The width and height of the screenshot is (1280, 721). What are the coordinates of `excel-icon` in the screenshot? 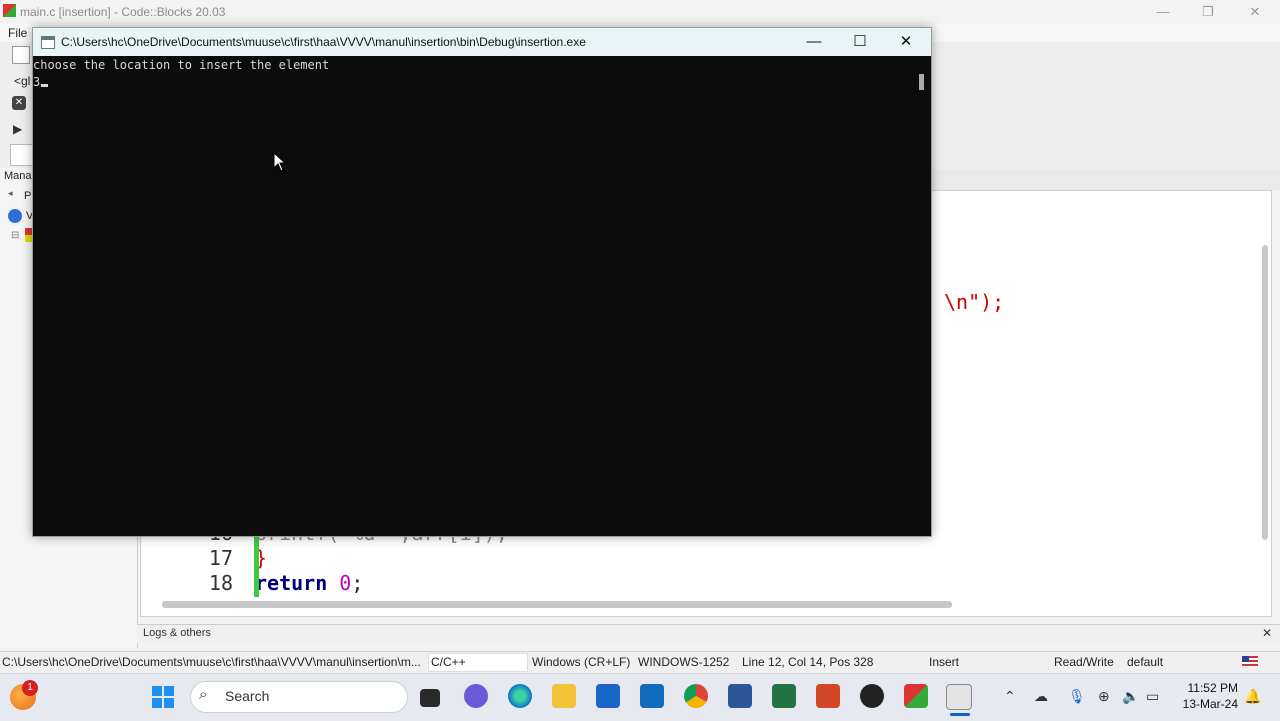 It's located at (784, 696).